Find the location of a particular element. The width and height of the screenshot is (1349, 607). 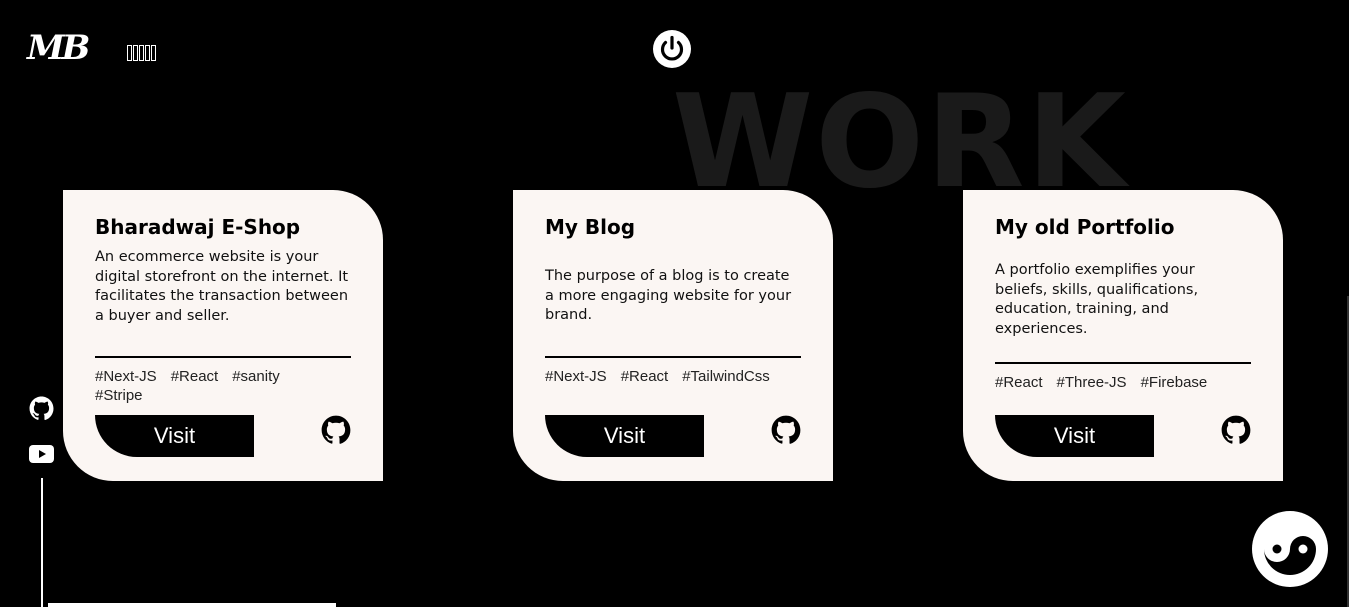

progress-line is located at coordinates (192, 605).